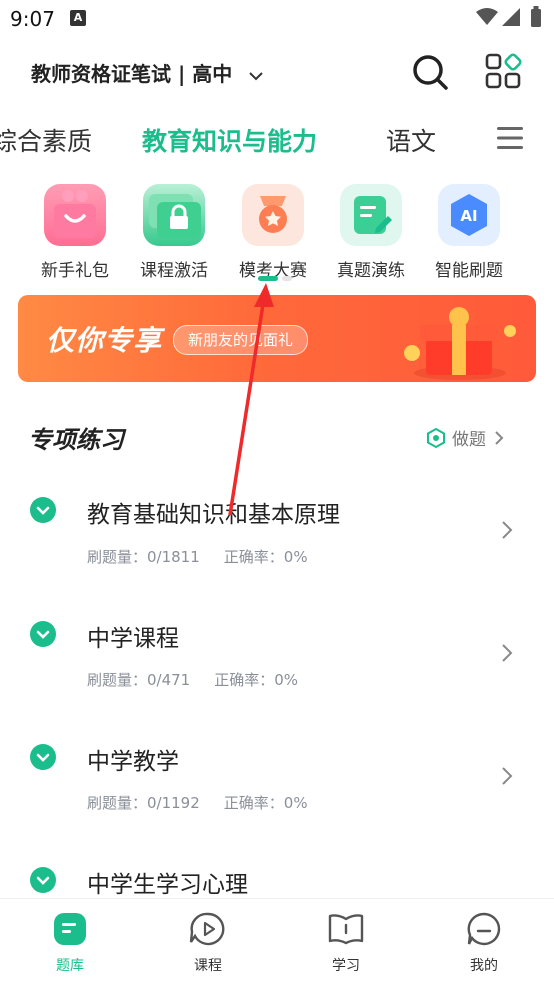  What do you see at coordinates (469, 440) in the screenshot?
I see `do-questions-label: 做题` at bounding box center [469, 440].